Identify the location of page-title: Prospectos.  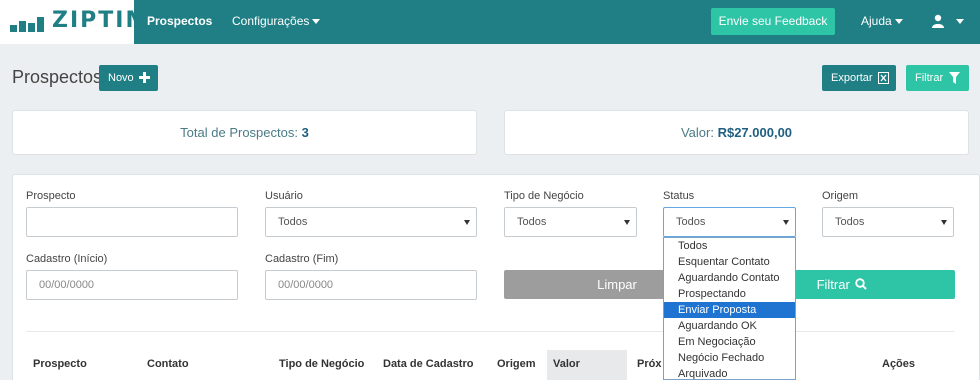
(57, 77).